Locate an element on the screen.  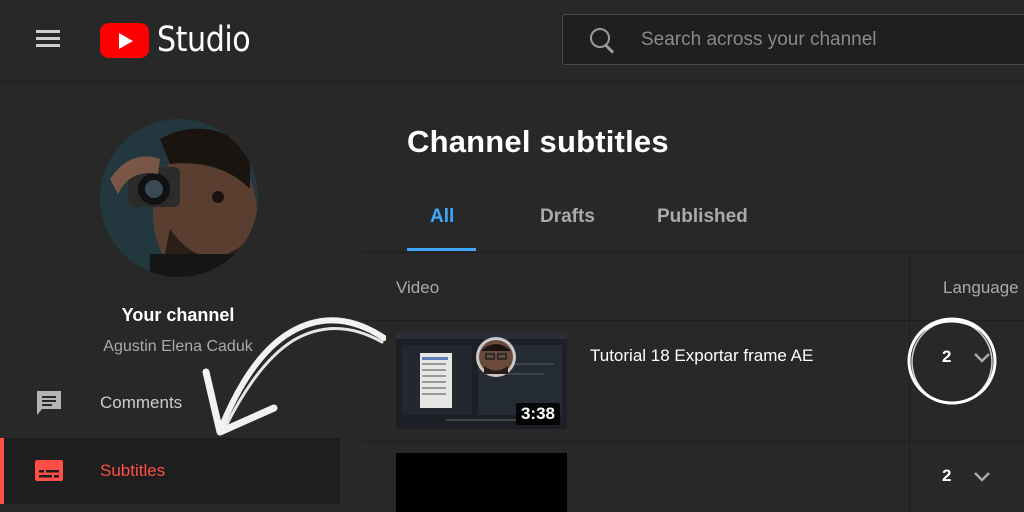
tab-drafts: Drafts is located at coordinates (567, 217).